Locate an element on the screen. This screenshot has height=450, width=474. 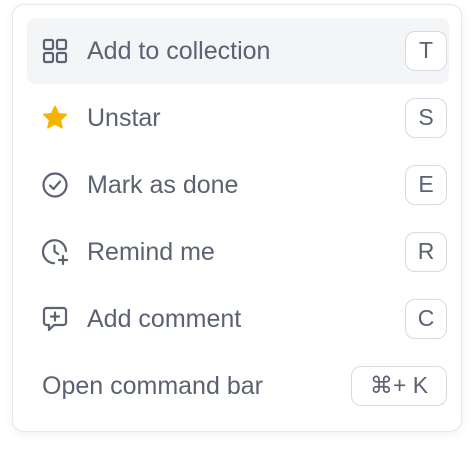
shortcut-key: C is located at coordinates (426, 319).